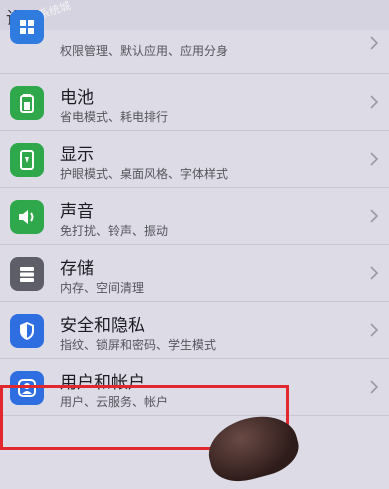 The width and height of the screenshot is (389, 489). I want to click on settings-item-subtitle: 免打扰、铃声、振动, so click(114, 231).